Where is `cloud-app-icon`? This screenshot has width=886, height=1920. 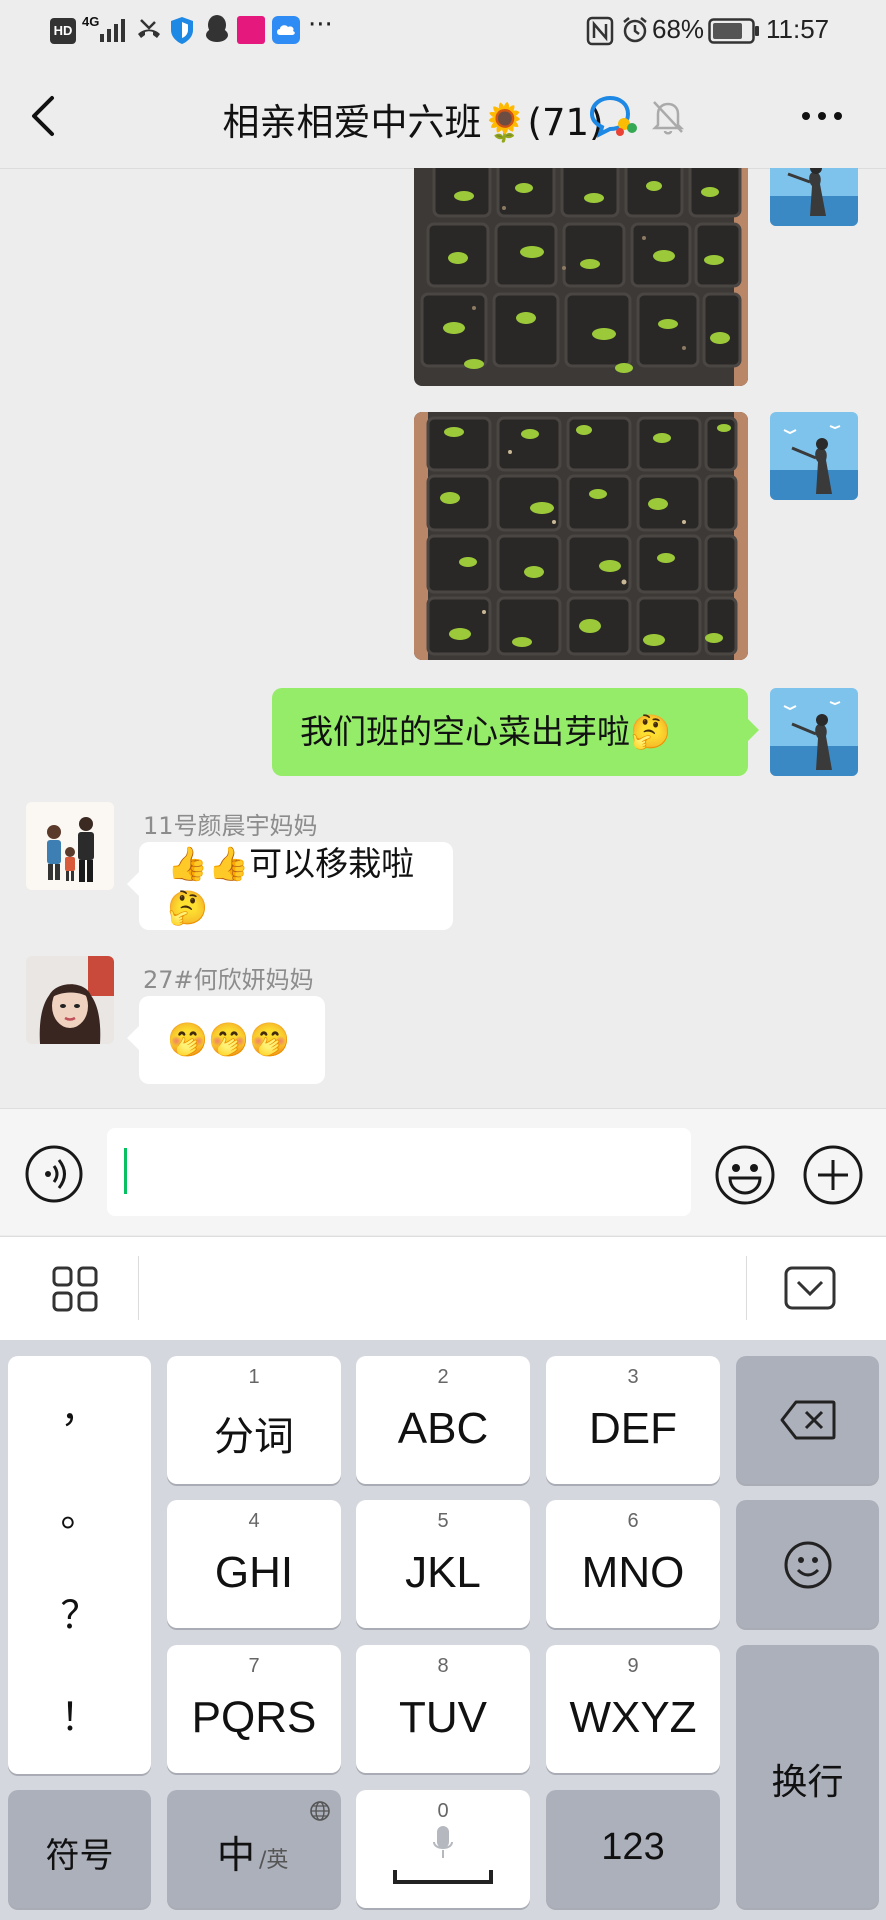 cloud-app-icon is located at coordinates (286, 30).